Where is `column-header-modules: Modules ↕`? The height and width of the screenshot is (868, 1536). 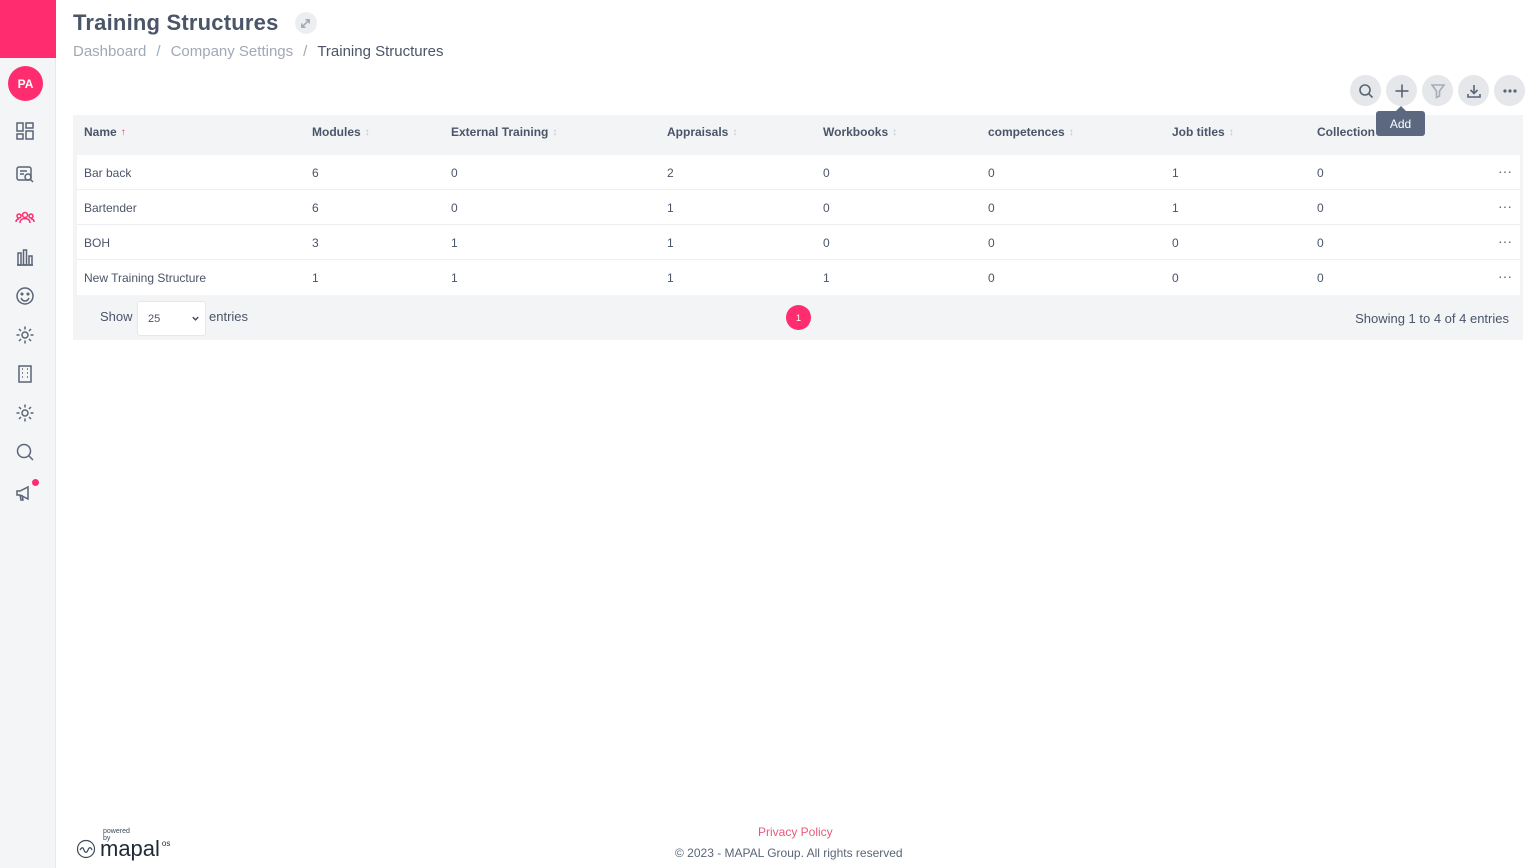
column-header-modules: Modules ↕ is located at coordinates (341, 132).